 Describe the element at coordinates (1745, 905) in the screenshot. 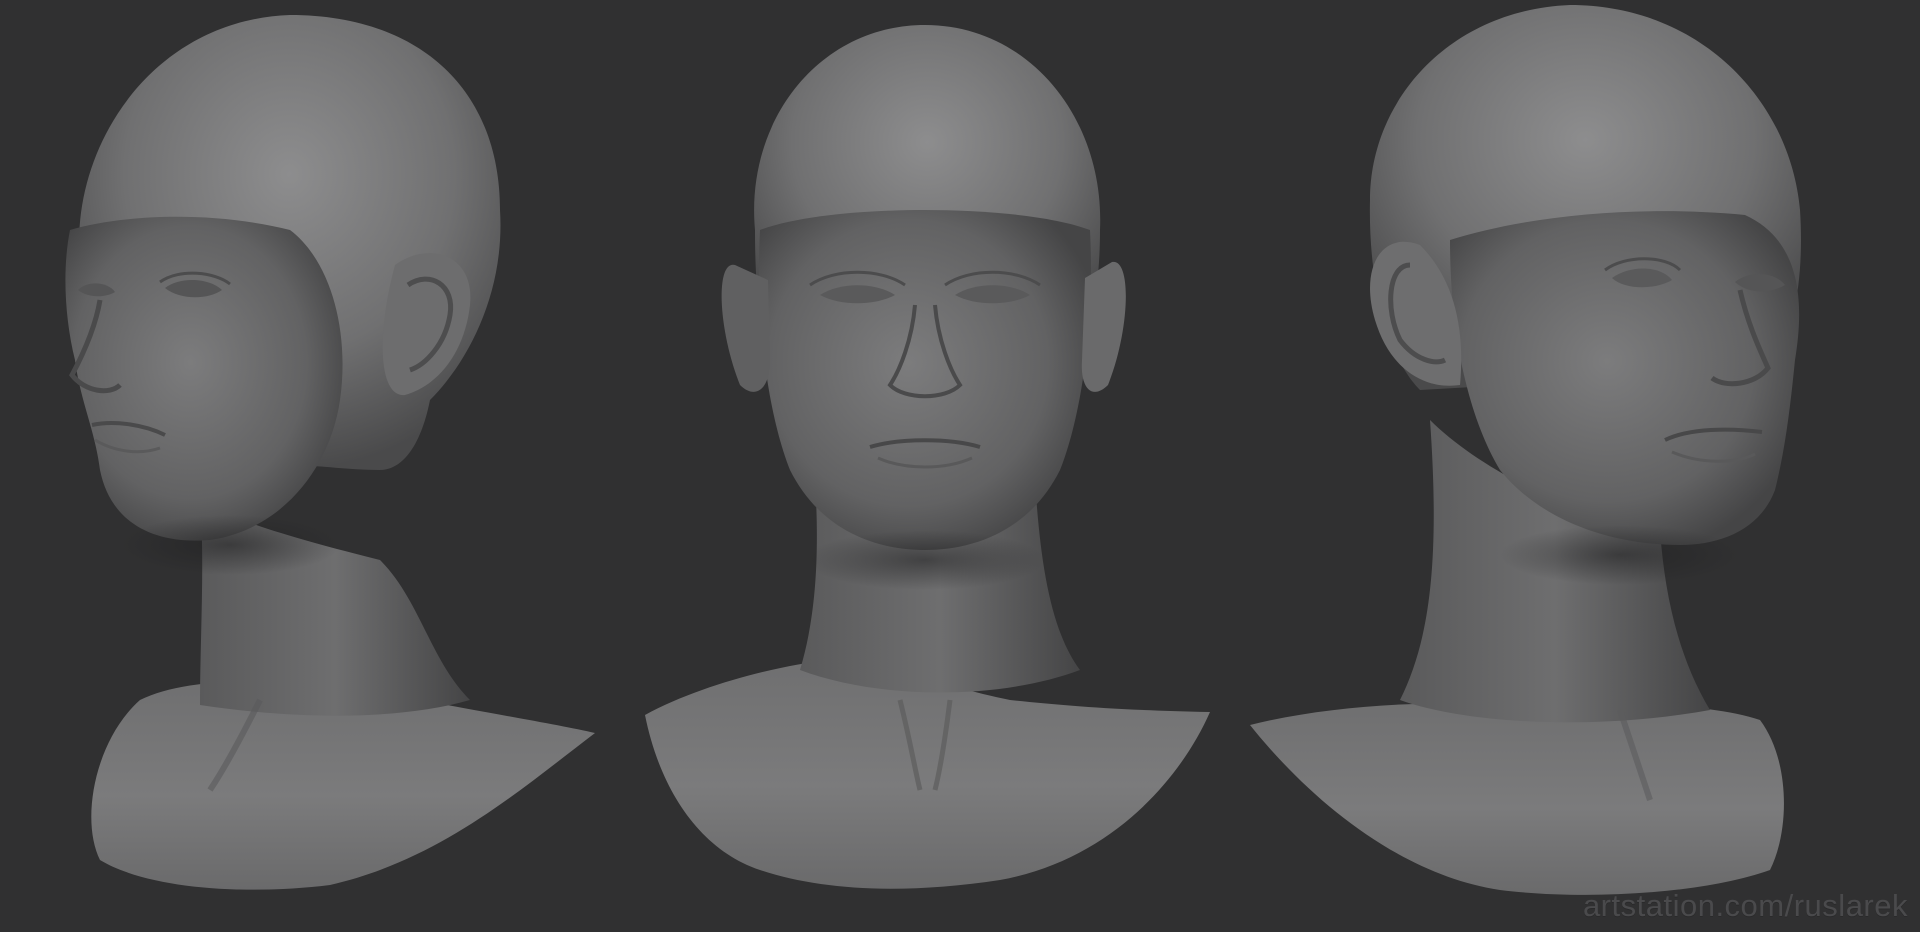

I see `watermark-text: artstation.com/ruslarek` at that location.